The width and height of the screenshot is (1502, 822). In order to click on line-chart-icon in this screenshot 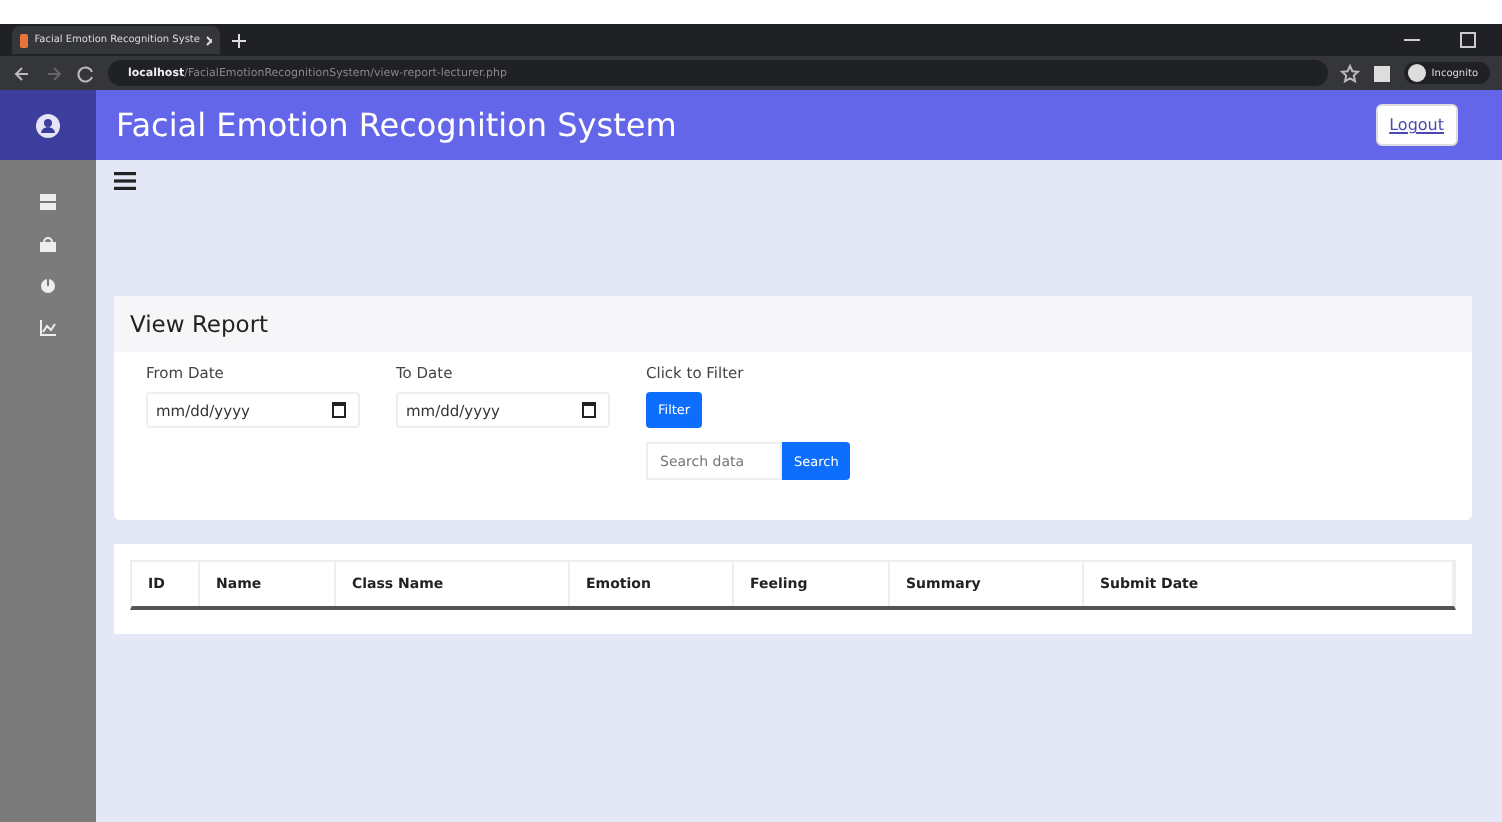, I will do `click(48, 328)`.